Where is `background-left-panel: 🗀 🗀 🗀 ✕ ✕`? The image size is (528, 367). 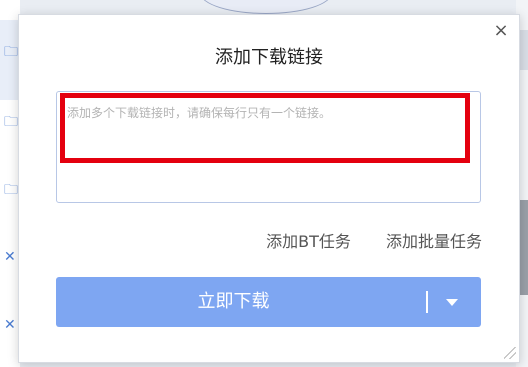
background-left-panel: 🗀 🗀 🗀 ✕ ✕ is located at coordinates (10, 183).